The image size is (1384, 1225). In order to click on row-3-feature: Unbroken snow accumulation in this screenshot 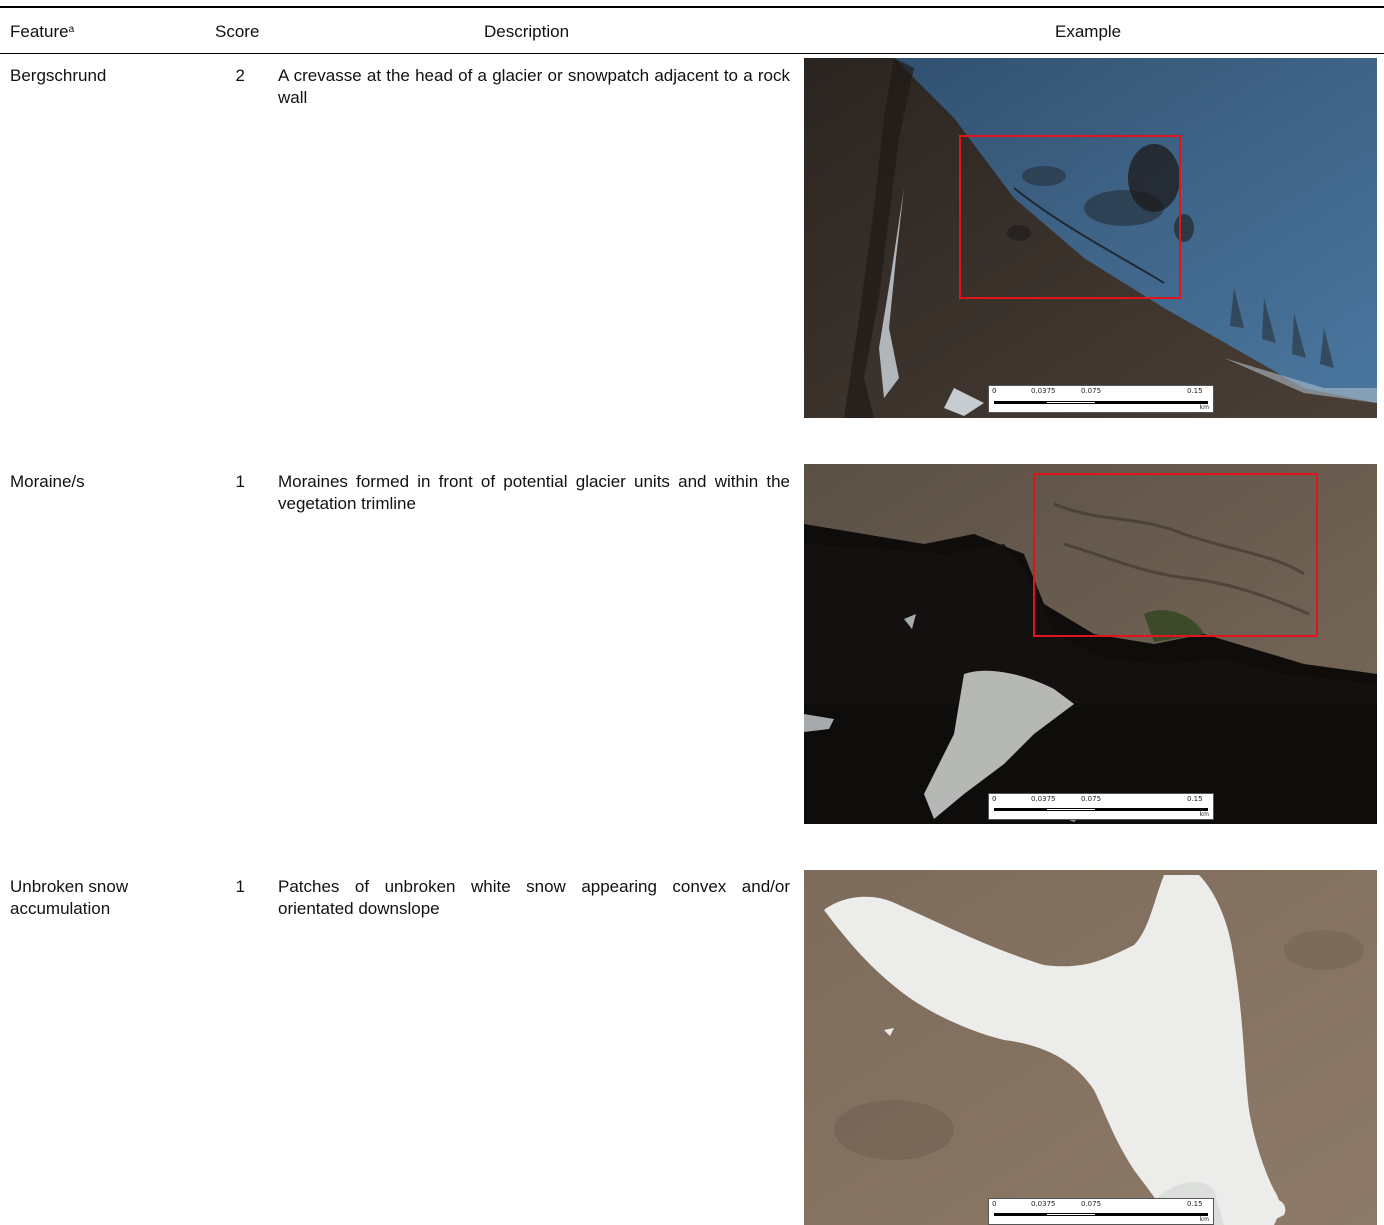, I will do `click(69, 897)`.